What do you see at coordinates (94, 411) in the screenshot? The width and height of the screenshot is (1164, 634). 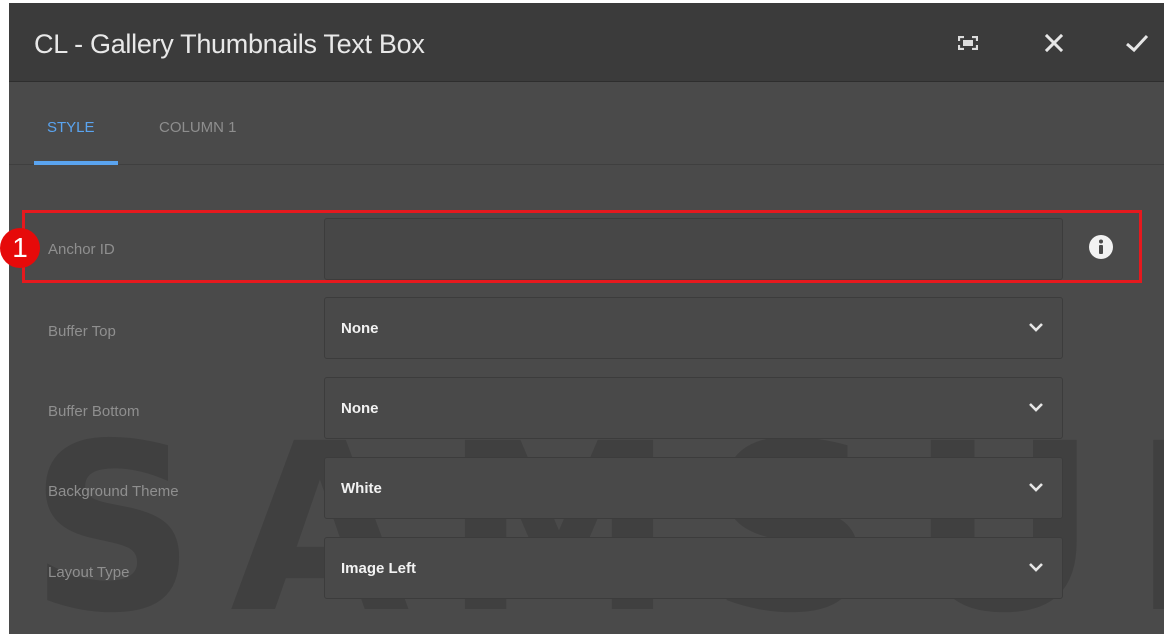 I see `buffer-bottom-label: Buffer Bottom` at bounding box center [94, 411].